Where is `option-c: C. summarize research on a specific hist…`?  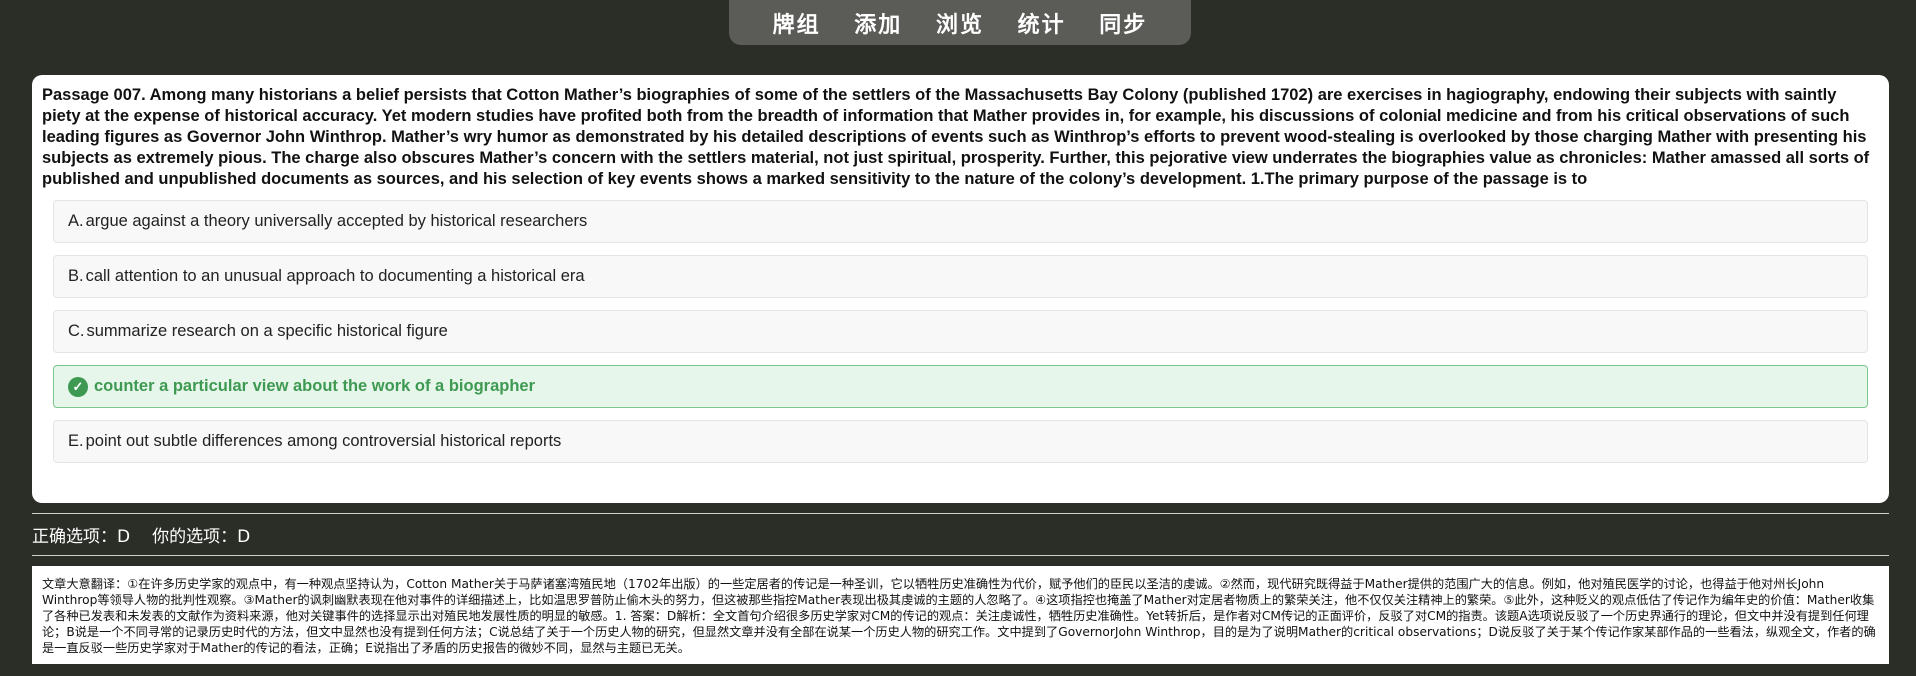
option-c: C. summarize research on a specific hist… is located at coordinates (960, 331).